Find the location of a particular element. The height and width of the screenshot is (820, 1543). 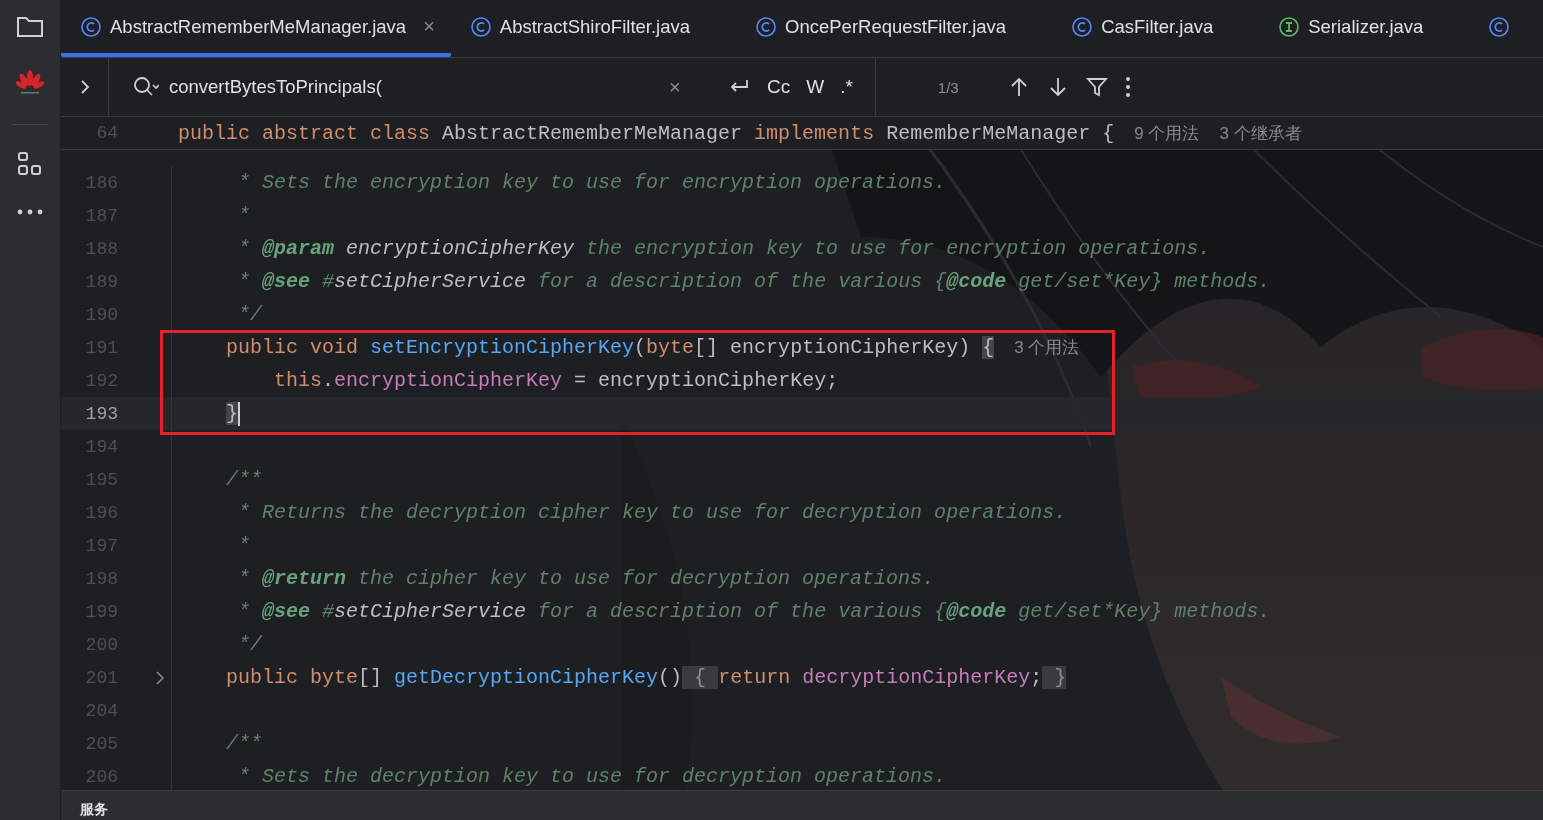

usage-hint: 9 个用法 is located at coordinates (1167, 133).